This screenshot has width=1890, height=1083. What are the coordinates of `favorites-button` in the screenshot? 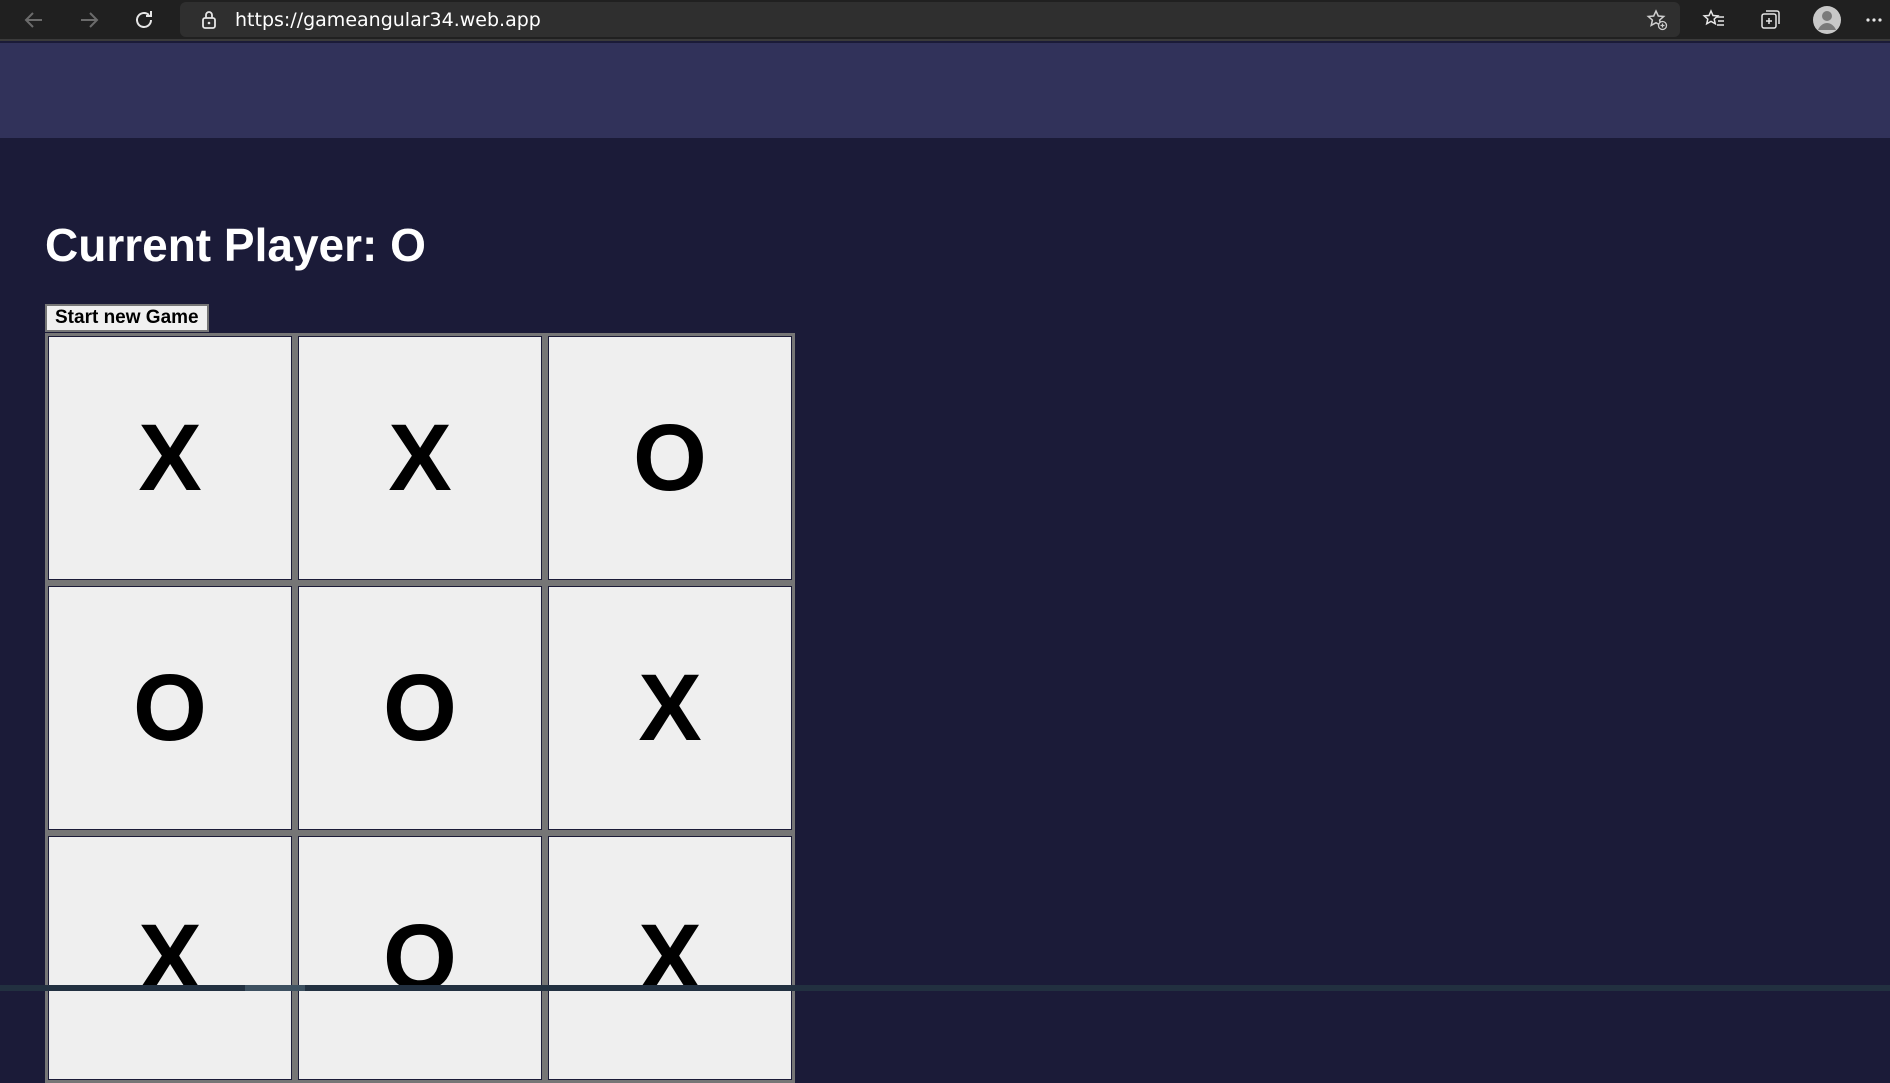 It's located at (1714, 20).